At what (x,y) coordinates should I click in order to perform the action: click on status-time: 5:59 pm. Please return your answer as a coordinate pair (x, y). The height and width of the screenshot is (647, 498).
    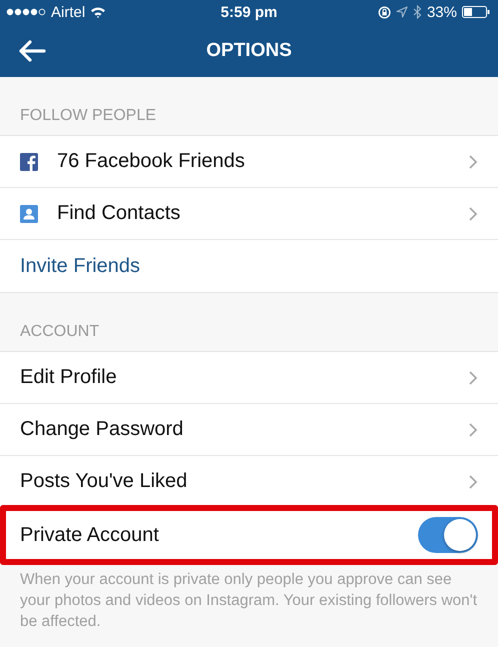
    Looking at the image, I should click on (249, 12).